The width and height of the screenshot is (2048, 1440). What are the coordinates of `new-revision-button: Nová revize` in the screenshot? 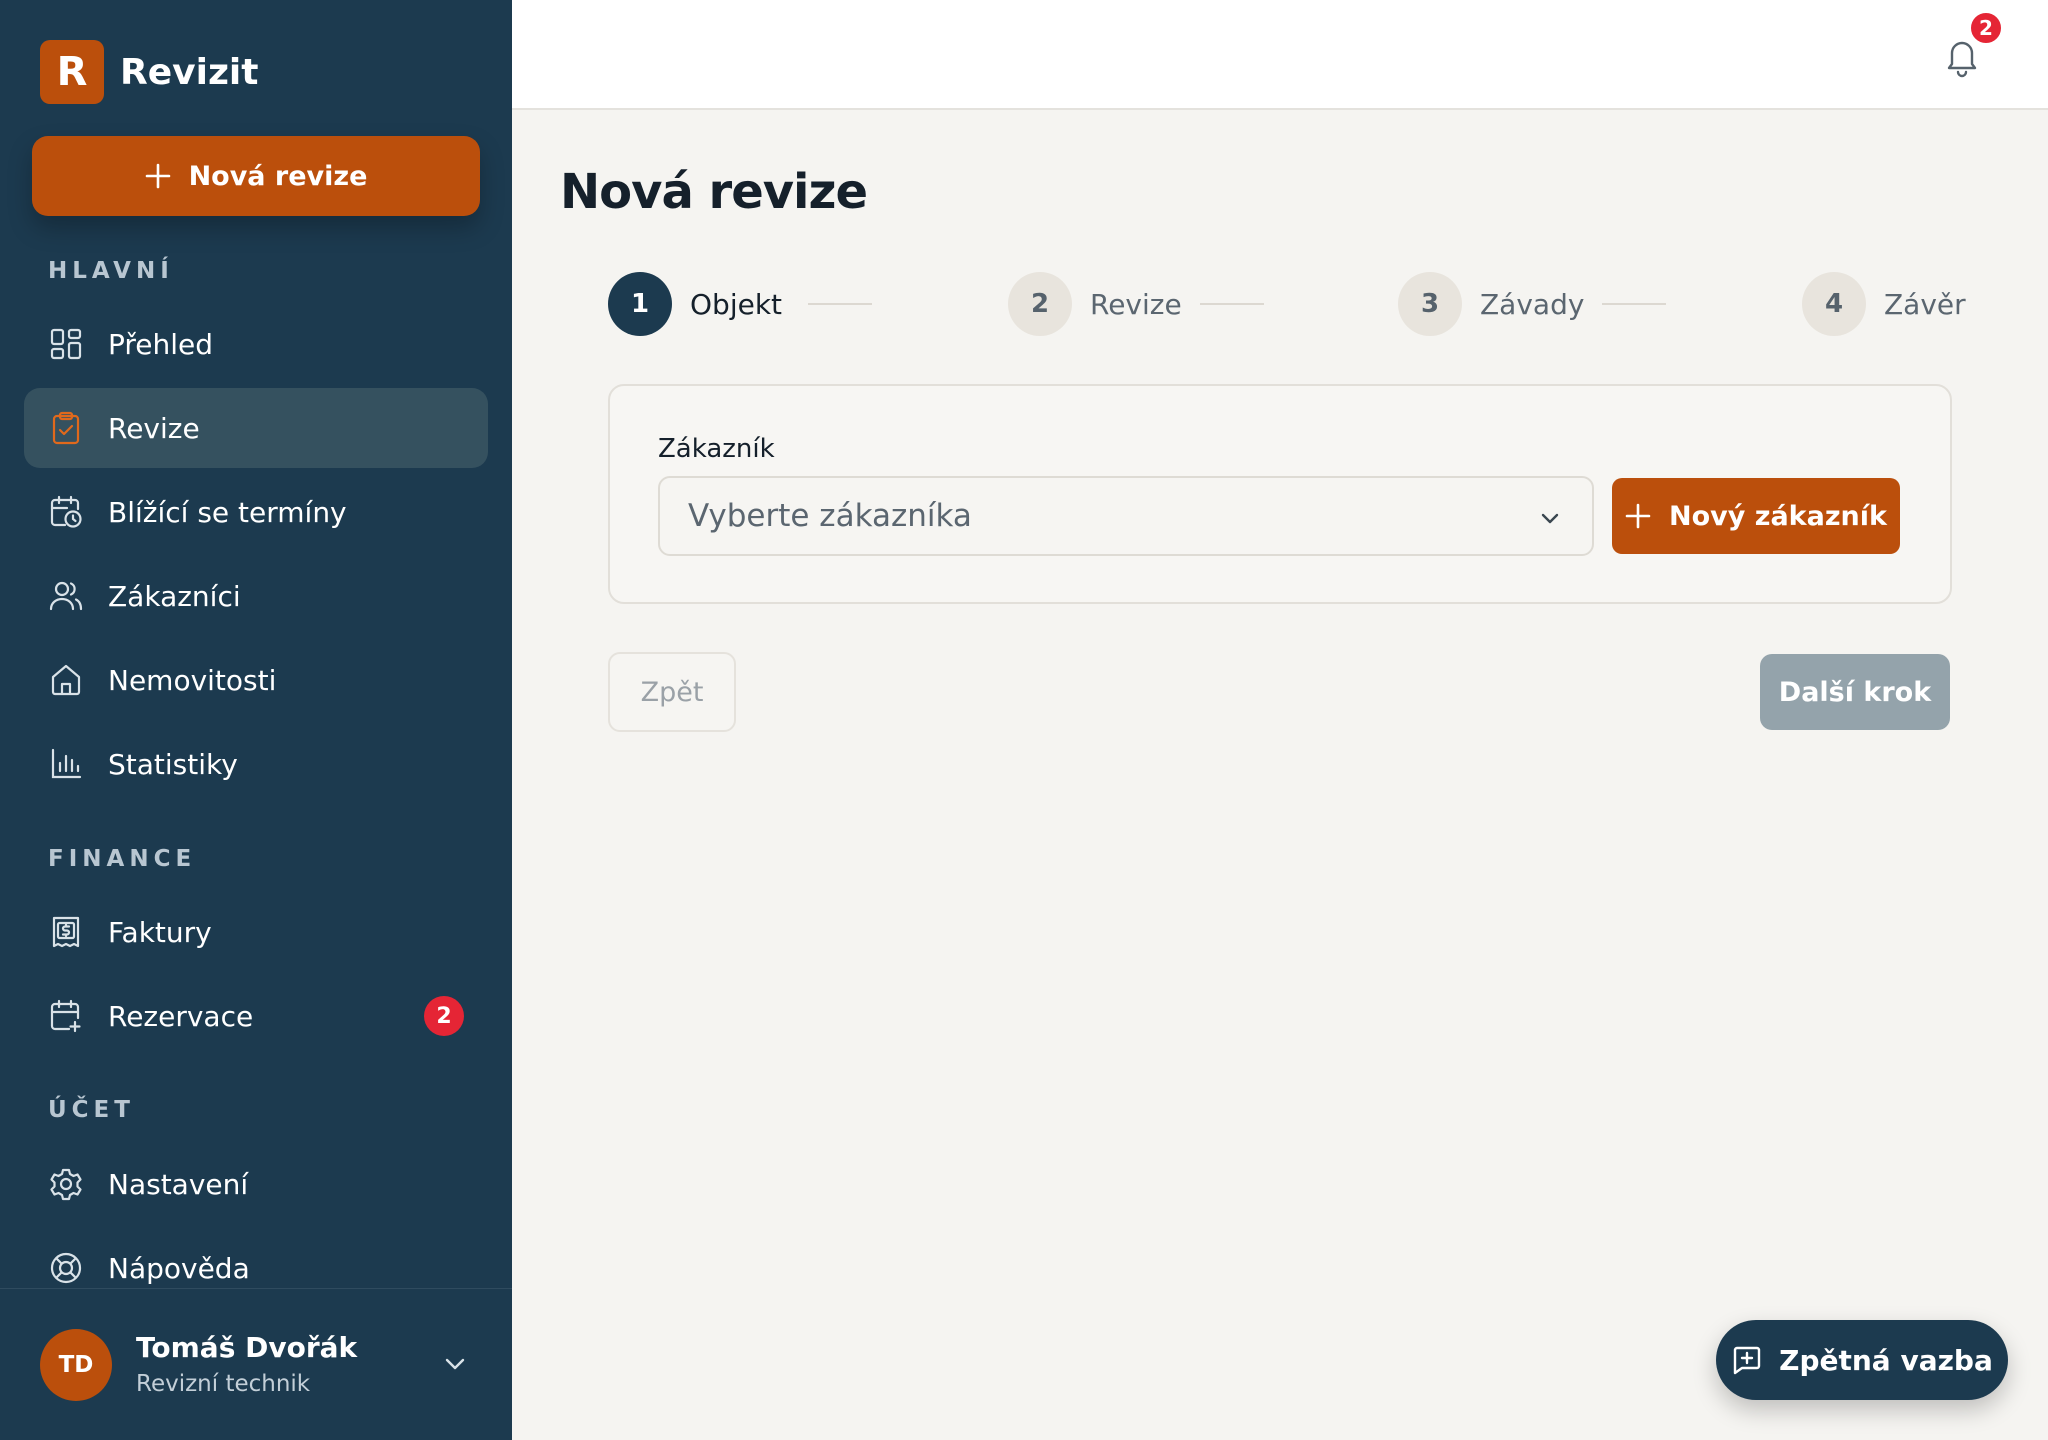 It's located at (256, 176).